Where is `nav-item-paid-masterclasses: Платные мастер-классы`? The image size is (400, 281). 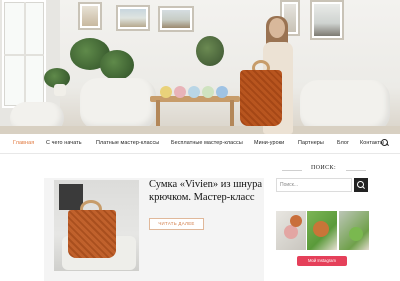
nav-item-paid-masterclasses: Платные мастер-классы is located at coordinates (127, 143).